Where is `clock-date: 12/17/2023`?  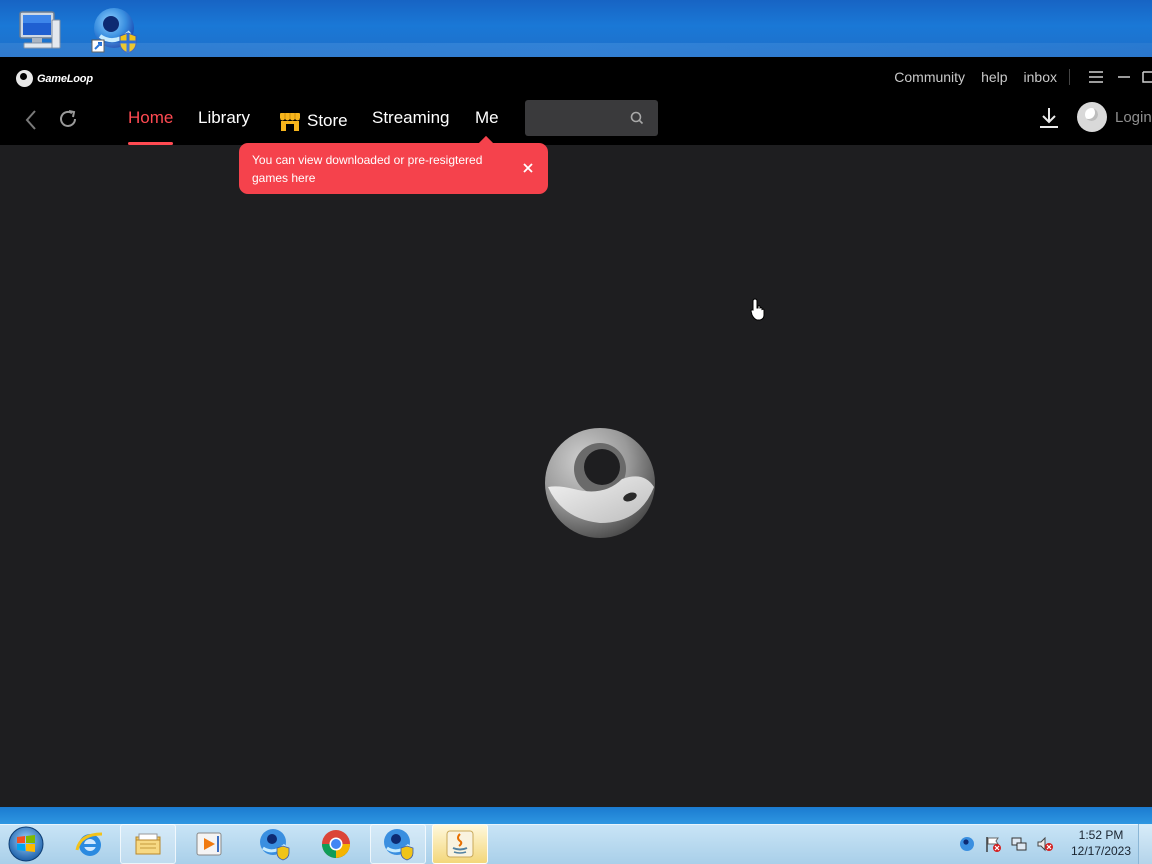 clock-date: 12/17/2023 is located at coordinates (1101, 851).